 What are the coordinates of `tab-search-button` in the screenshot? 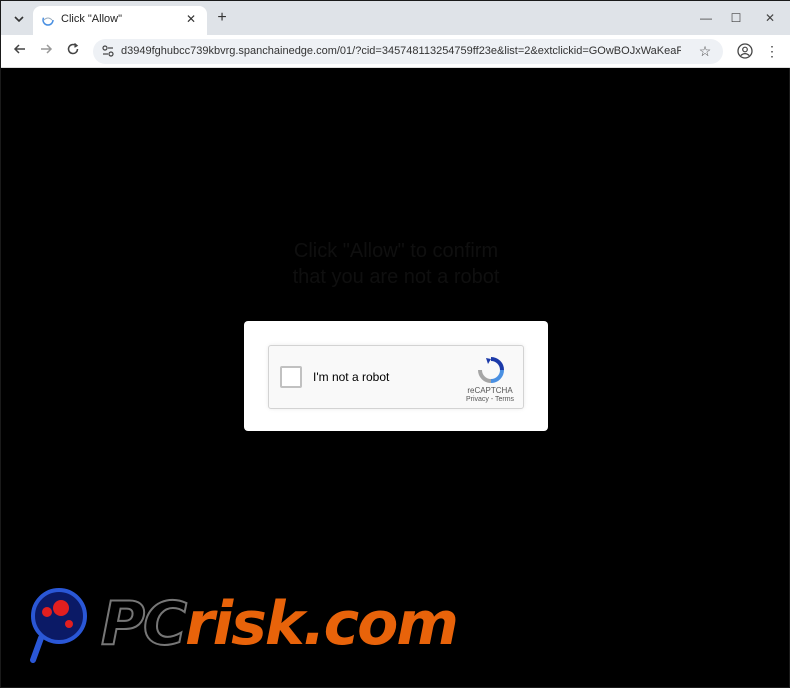 It's located at (19, 19).